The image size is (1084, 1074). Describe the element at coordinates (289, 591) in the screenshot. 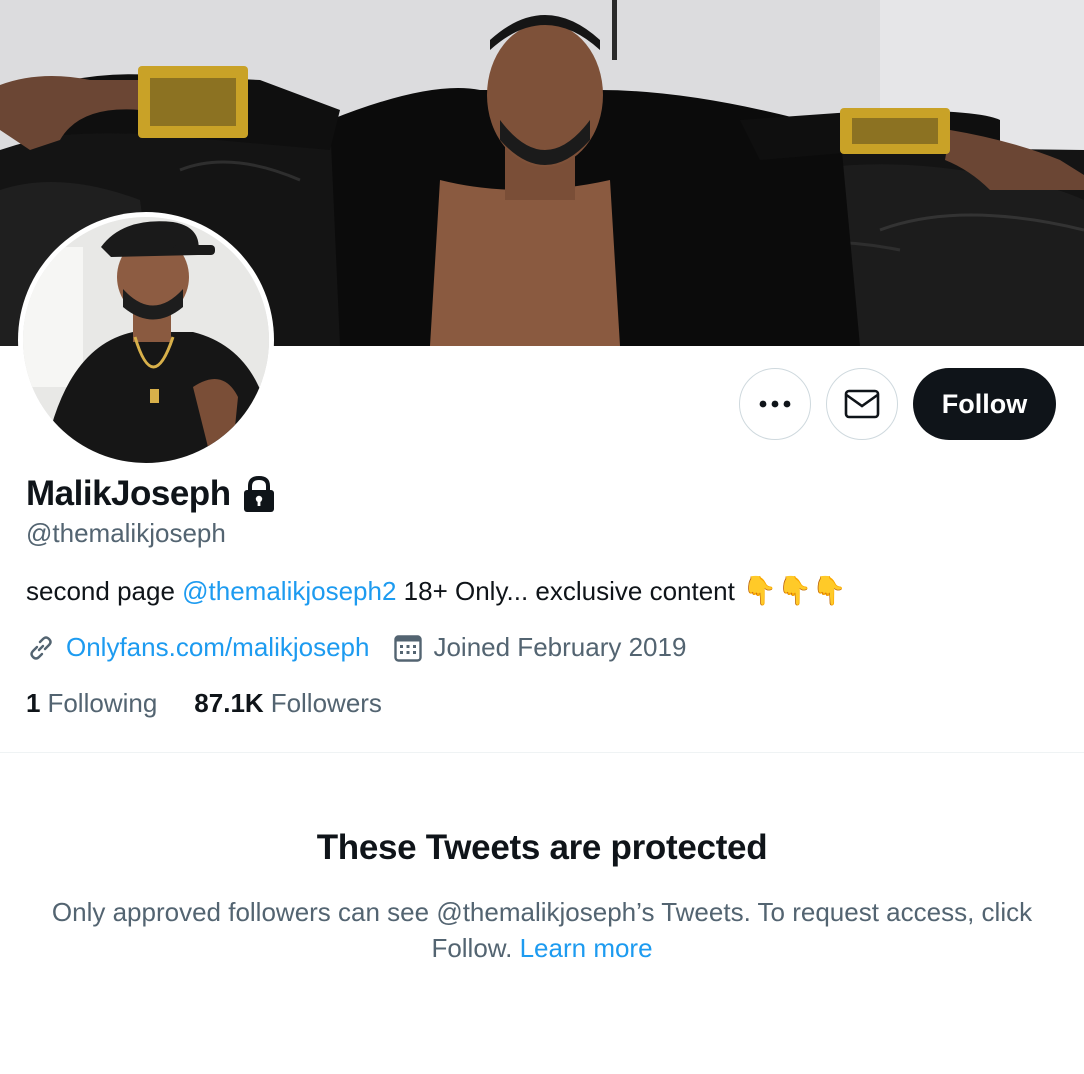

I see `bio-mention-link: @themalikjoseph2` at that location.